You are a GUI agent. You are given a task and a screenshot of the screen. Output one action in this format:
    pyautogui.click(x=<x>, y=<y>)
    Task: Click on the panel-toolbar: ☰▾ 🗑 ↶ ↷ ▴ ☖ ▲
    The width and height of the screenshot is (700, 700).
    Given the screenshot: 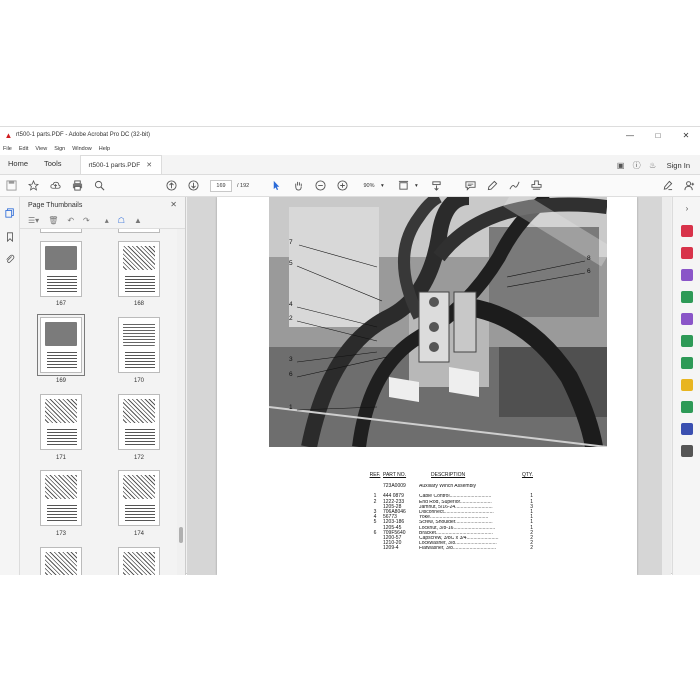 What is the action you would take?
    pyautogui.click(x=102, y=221)
    